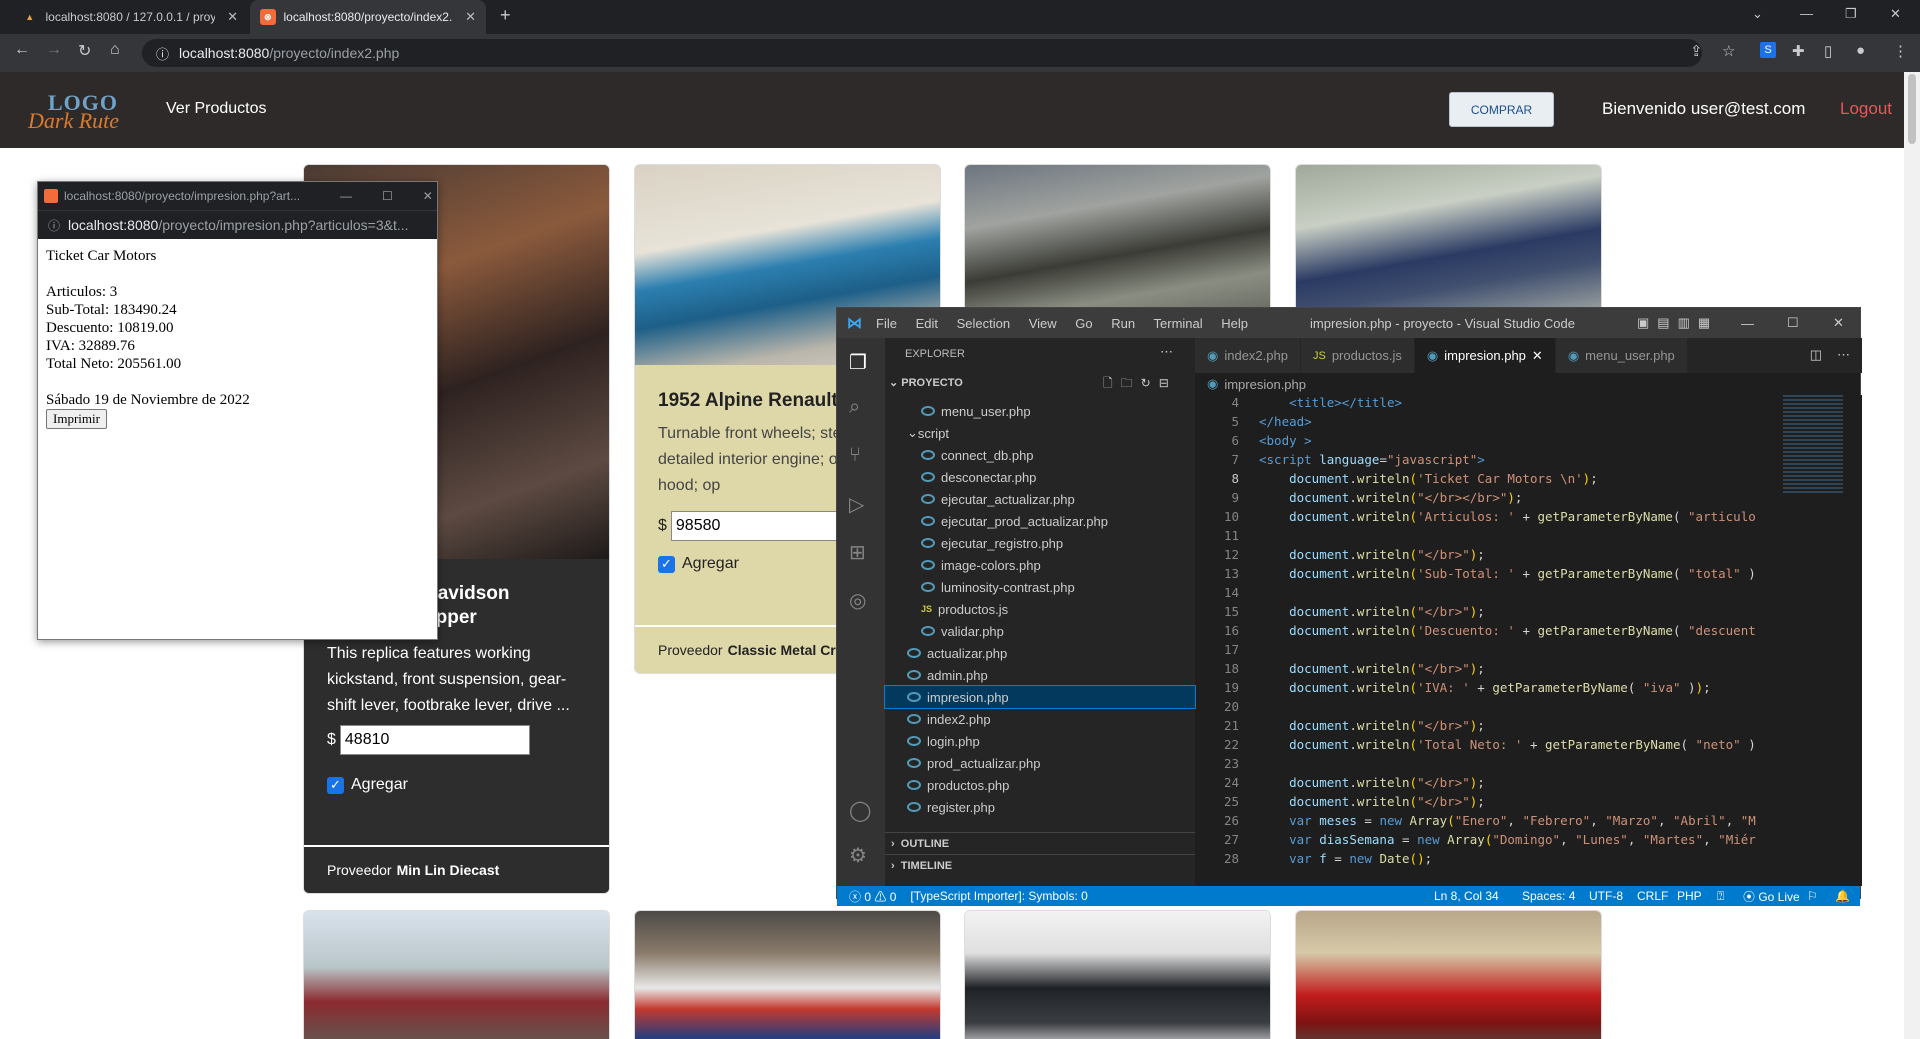  I want to click on file-tree-item: login.php, so click(1040, 741).